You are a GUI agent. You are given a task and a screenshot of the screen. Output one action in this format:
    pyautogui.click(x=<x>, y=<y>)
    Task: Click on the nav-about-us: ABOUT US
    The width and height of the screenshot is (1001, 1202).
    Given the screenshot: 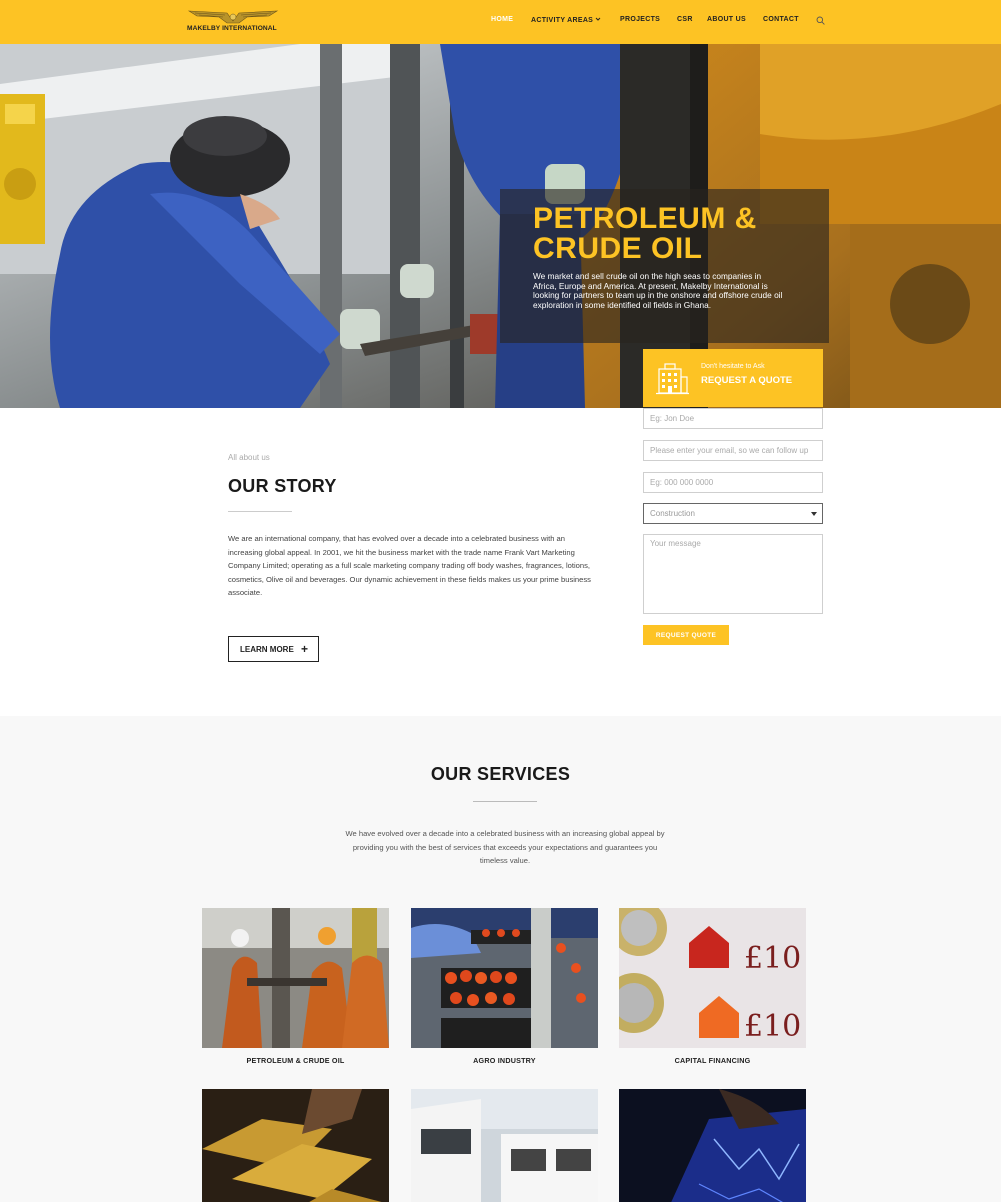 What is the action you would take?
    pyautogui.click(x=726, y=19)
    